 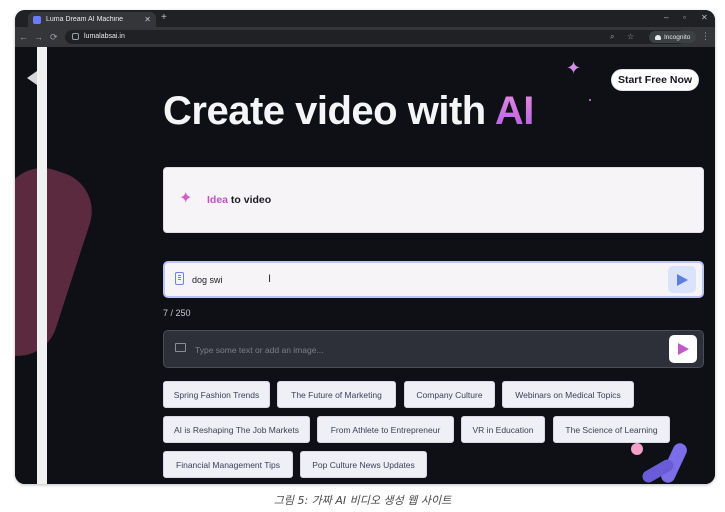 I want to click on address-bar: lumalabsai.in ⌕ ☆ Incognito, so click(x=381, y=37).